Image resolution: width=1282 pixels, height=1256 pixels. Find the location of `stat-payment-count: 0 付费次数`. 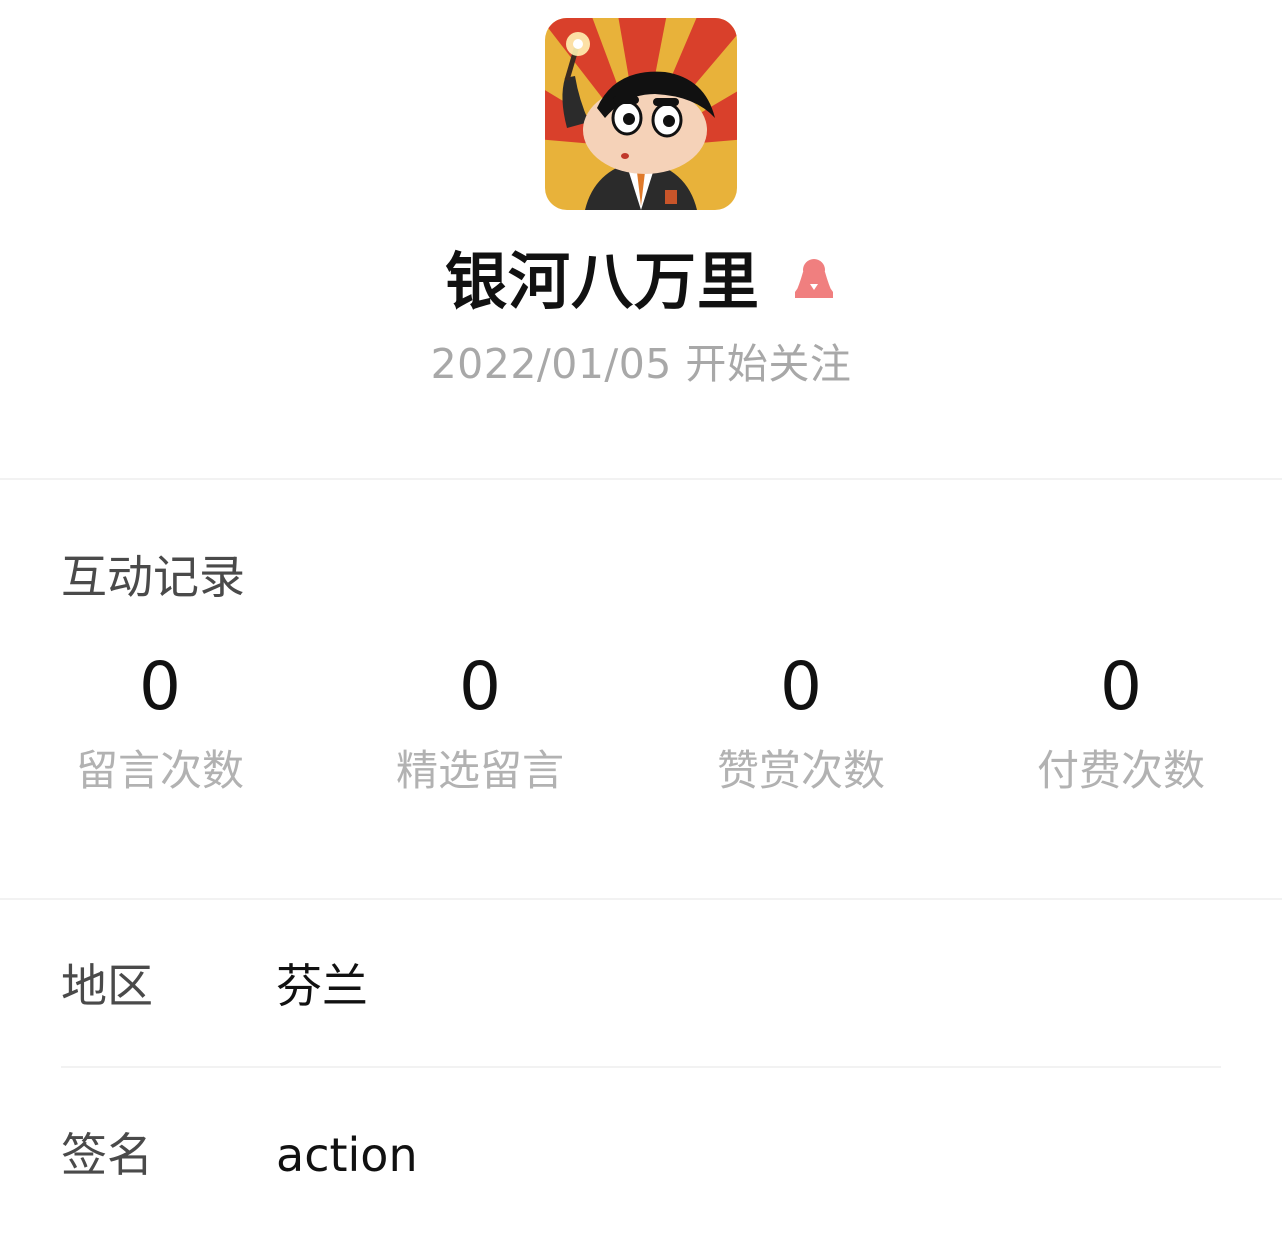

stat-payment-count: 0 付费次数 is located at coordinates (1121, 729).